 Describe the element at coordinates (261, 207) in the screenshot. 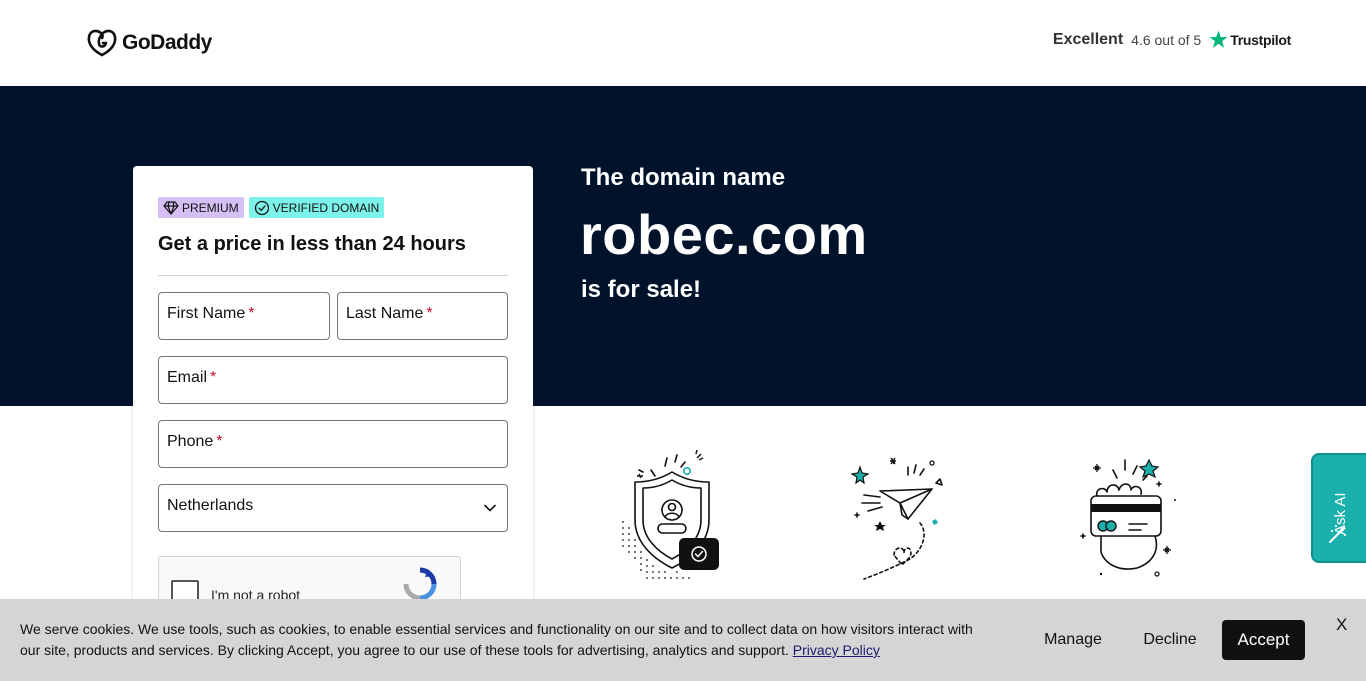

I see `check-circle-icon` at that location.